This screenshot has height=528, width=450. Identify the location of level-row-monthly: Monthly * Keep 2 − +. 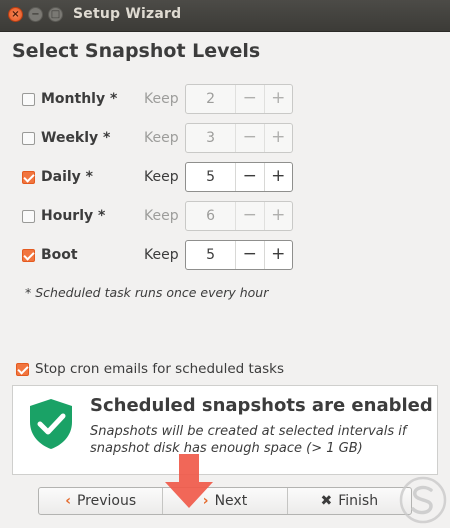
(225, 100).